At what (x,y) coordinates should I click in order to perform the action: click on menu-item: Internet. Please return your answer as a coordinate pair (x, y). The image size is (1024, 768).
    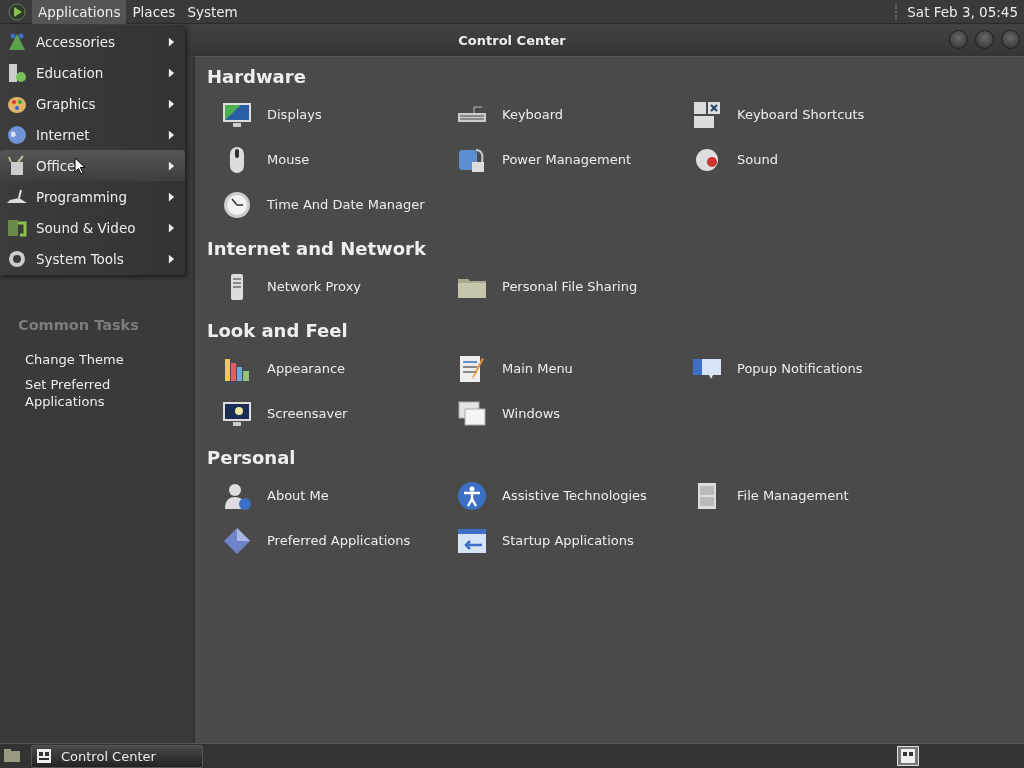
    Looking at the image, I should click on (92, 134).